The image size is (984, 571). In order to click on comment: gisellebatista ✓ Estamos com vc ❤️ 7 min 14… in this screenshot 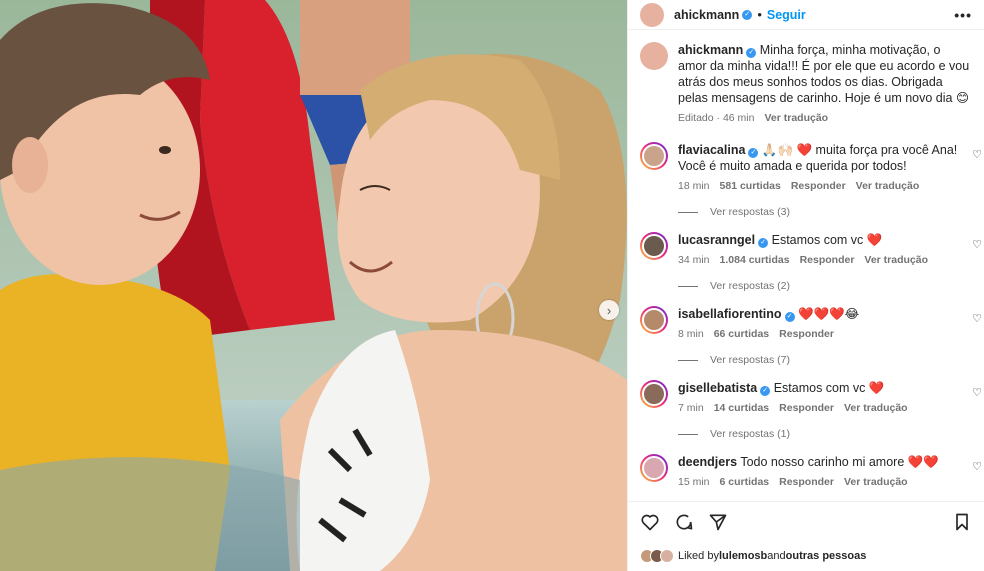, I will do `click(812, 398)`.